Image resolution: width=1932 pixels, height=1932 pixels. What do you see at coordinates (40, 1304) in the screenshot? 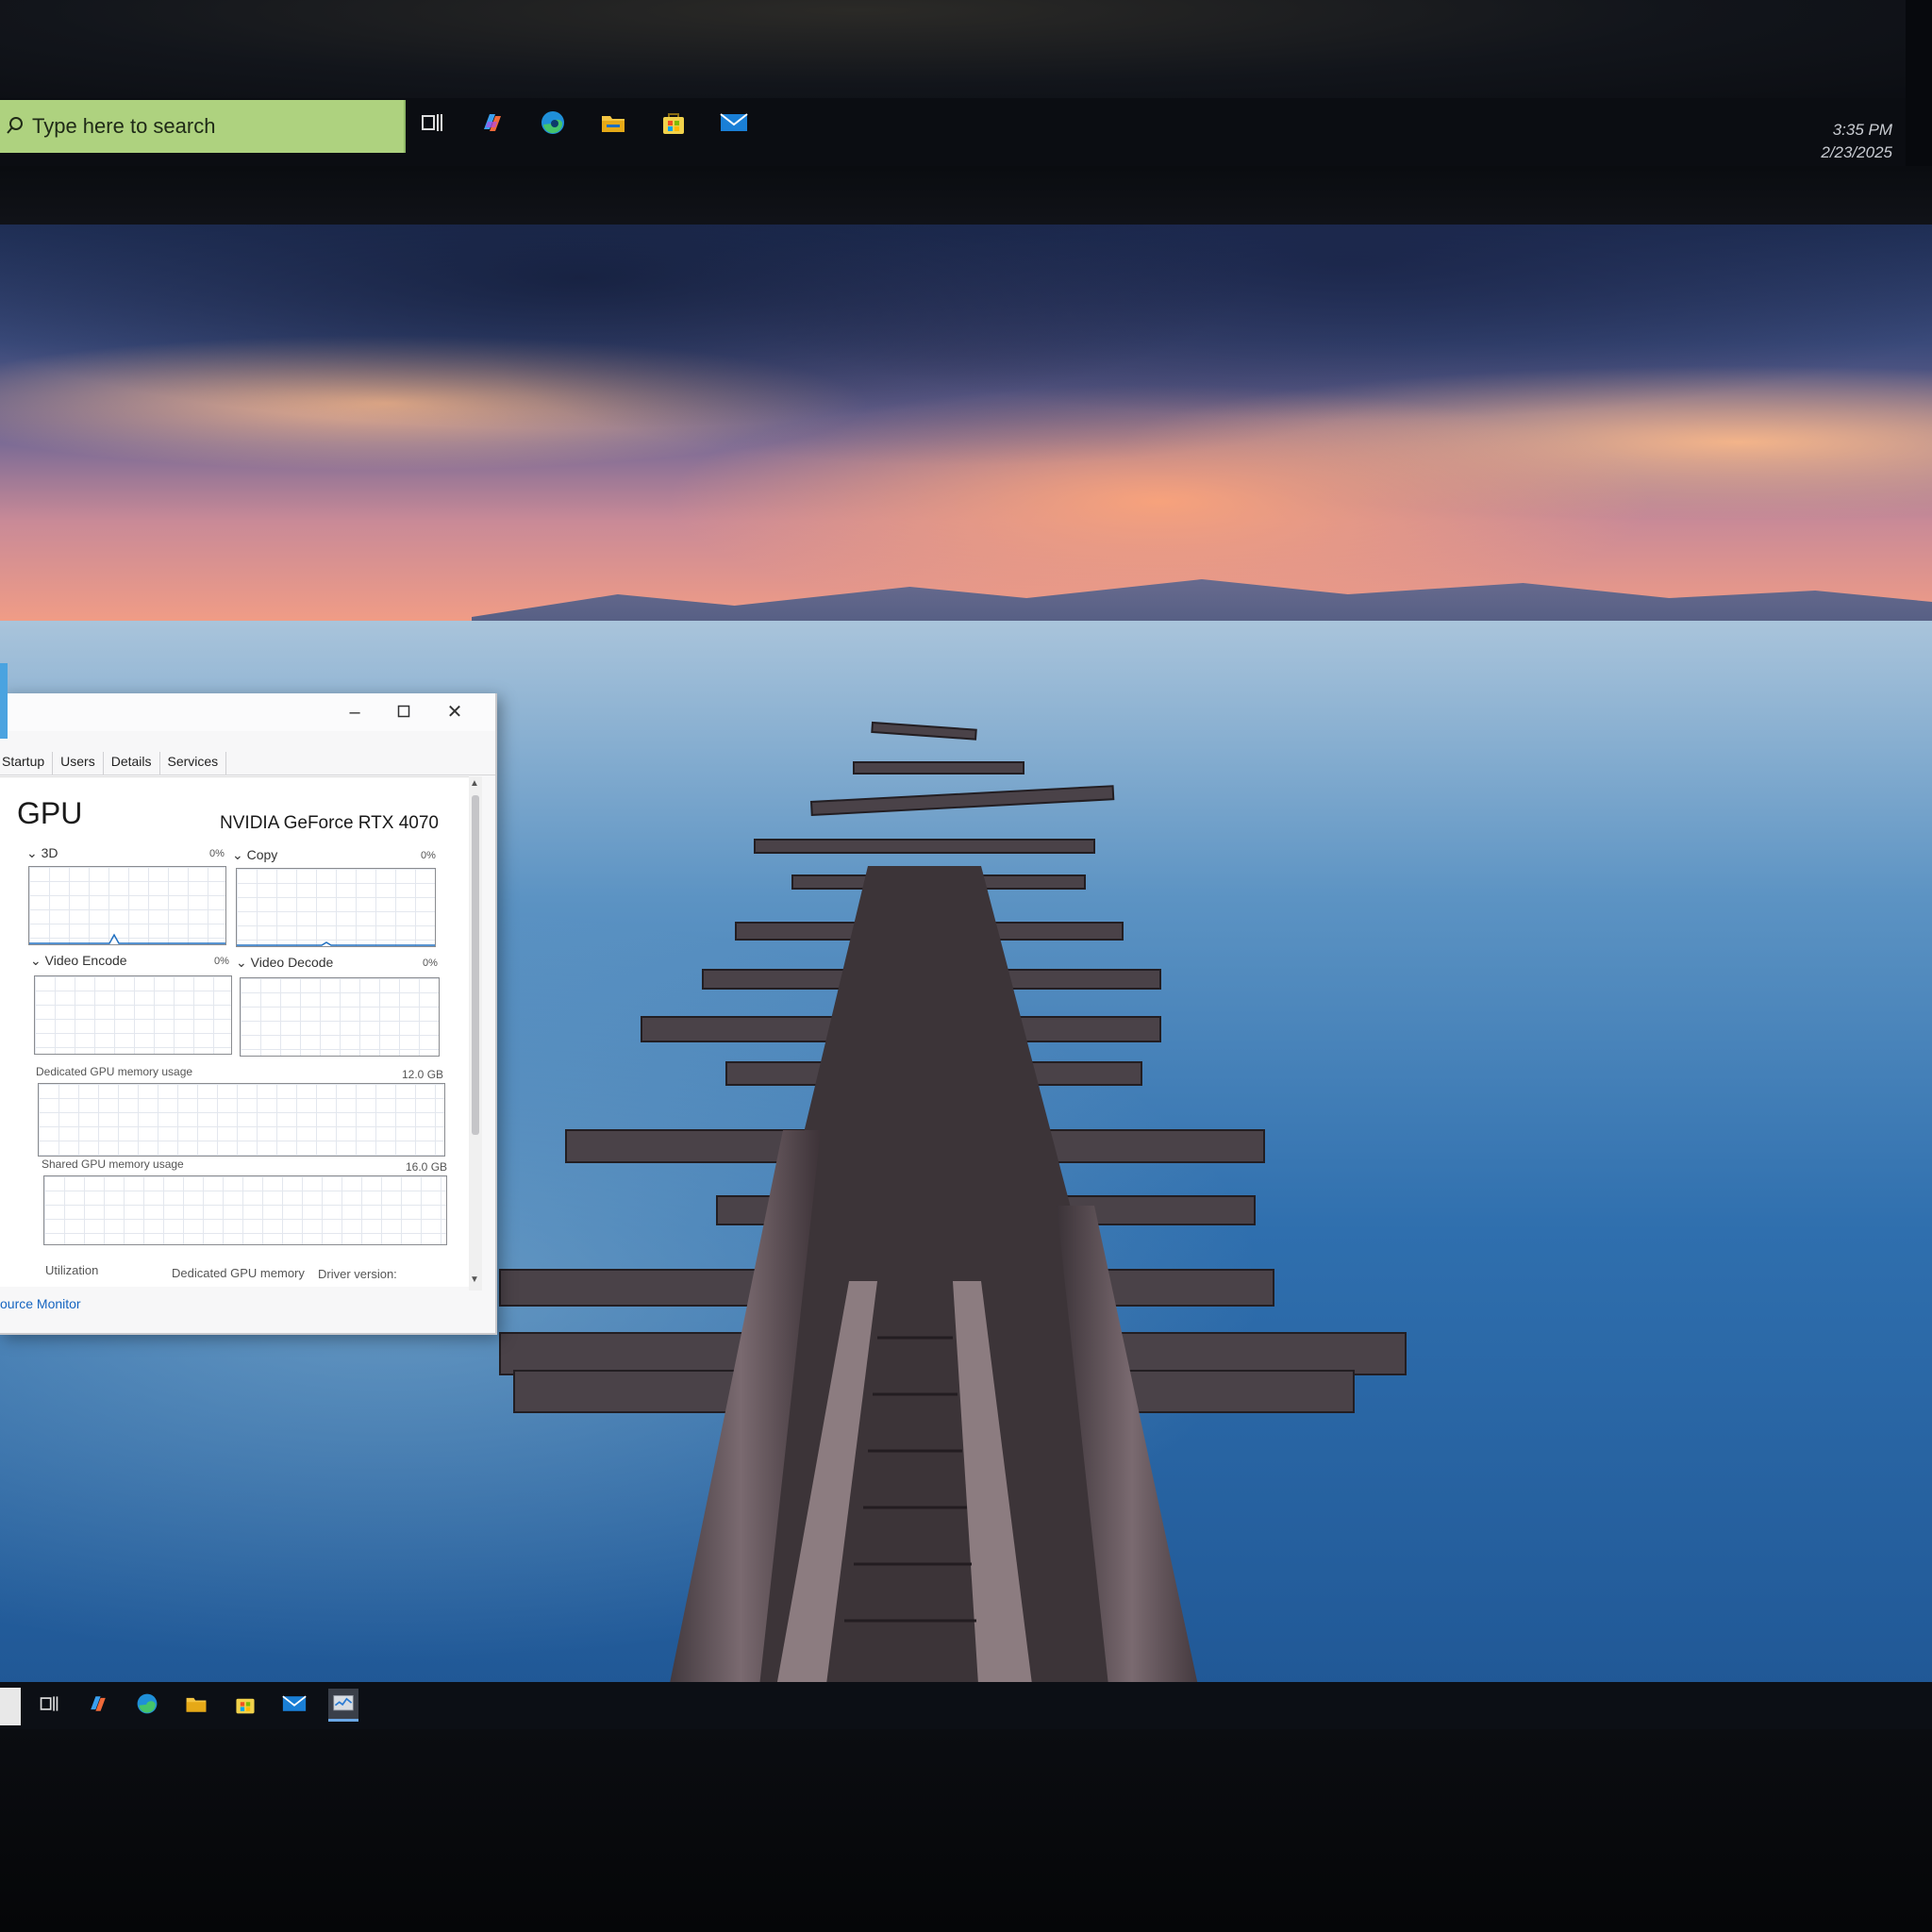
I see `resource-monitor-link: ource Monitor` at bounding box center [40, 1304].